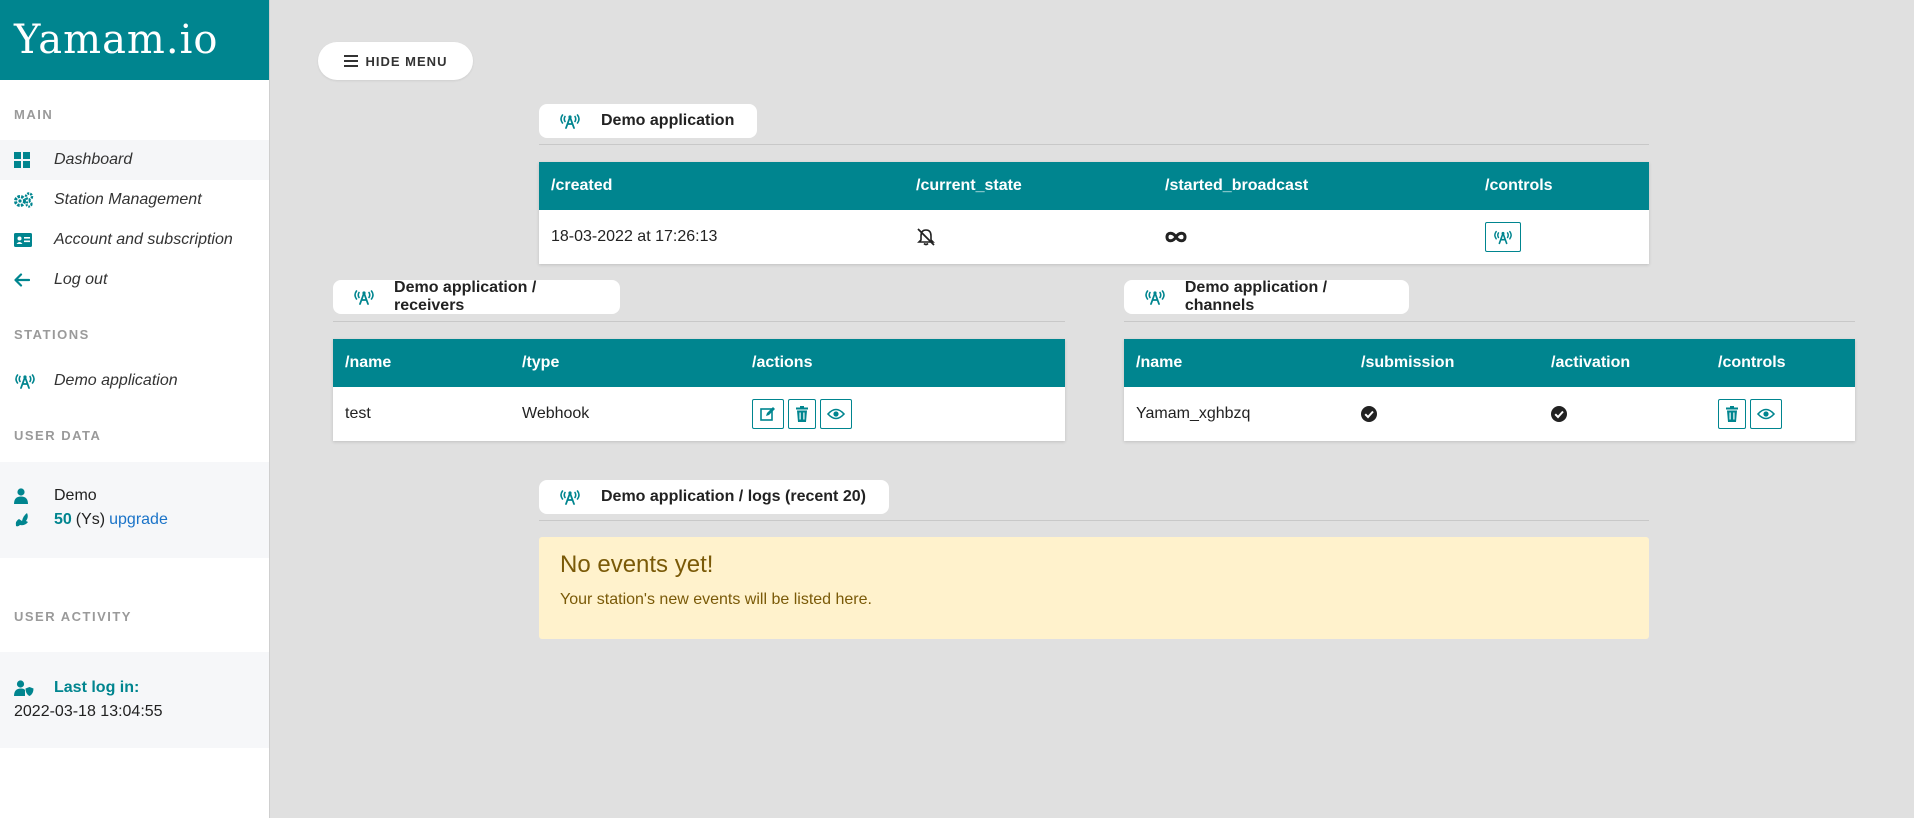 The width and height of the screenshot is (1914, 818). I want to click on user-credits-unit: (Ys), so click(90, 519).